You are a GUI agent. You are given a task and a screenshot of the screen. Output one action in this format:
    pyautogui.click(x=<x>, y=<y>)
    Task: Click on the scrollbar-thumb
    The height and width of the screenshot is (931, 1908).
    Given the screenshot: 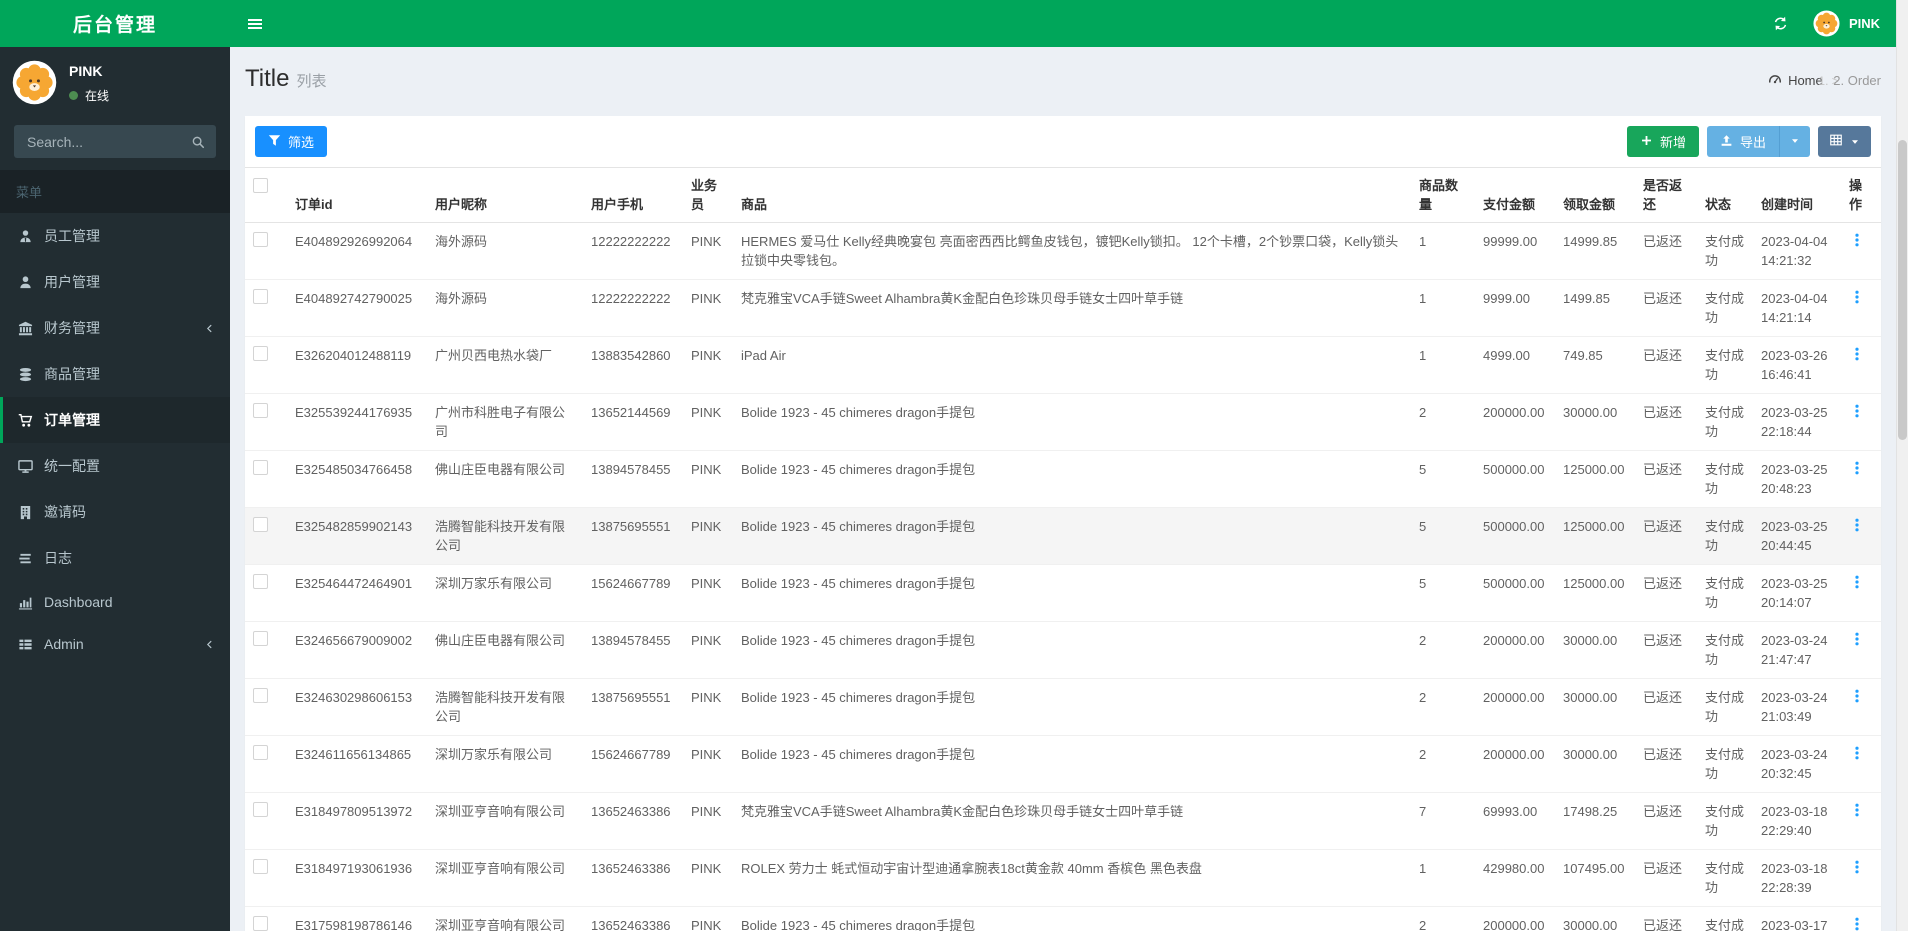 What is the action you would take?
    pyautogui.click(x=1902, y=290)
    